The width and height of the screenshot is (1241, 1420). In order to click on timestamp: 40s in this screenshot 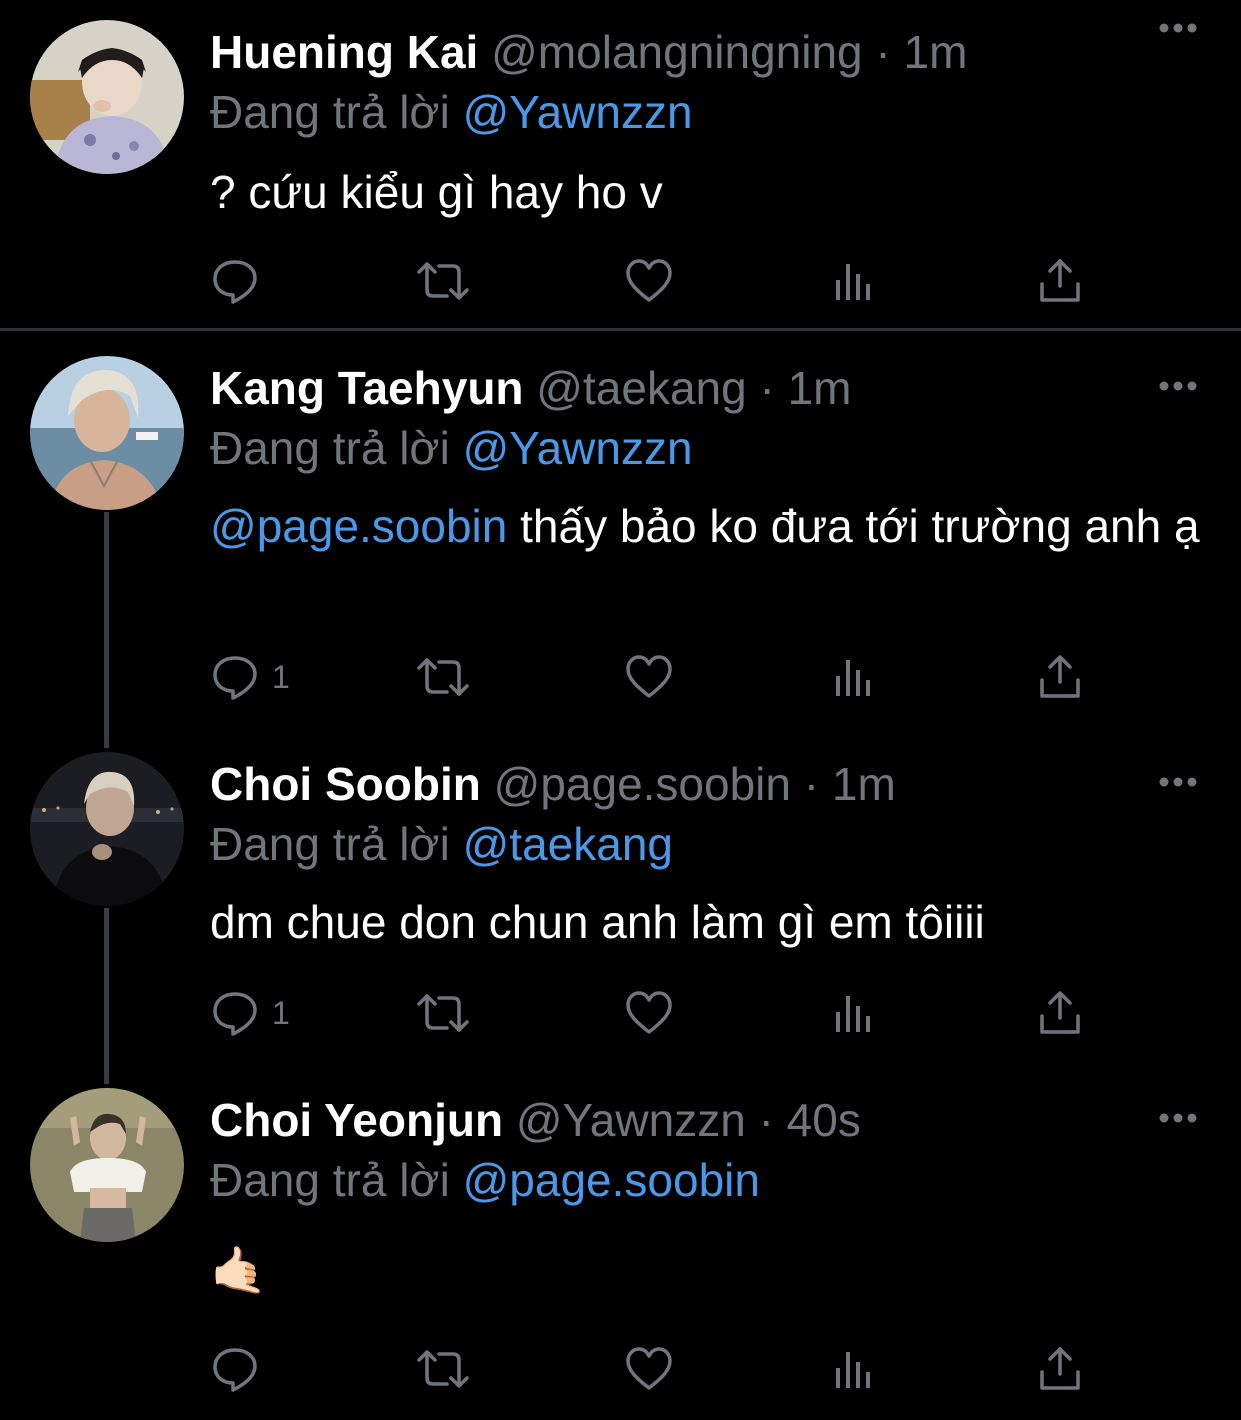, I will do `click(824, 1120)`.